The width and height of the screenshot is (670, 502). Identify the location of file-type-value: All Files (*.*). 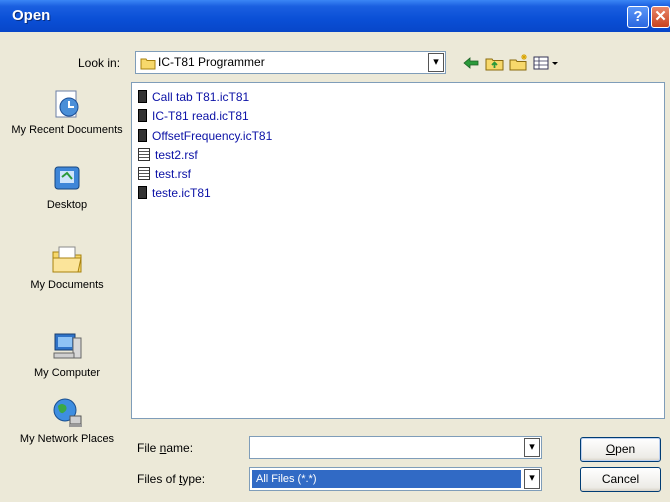
(386, 479).